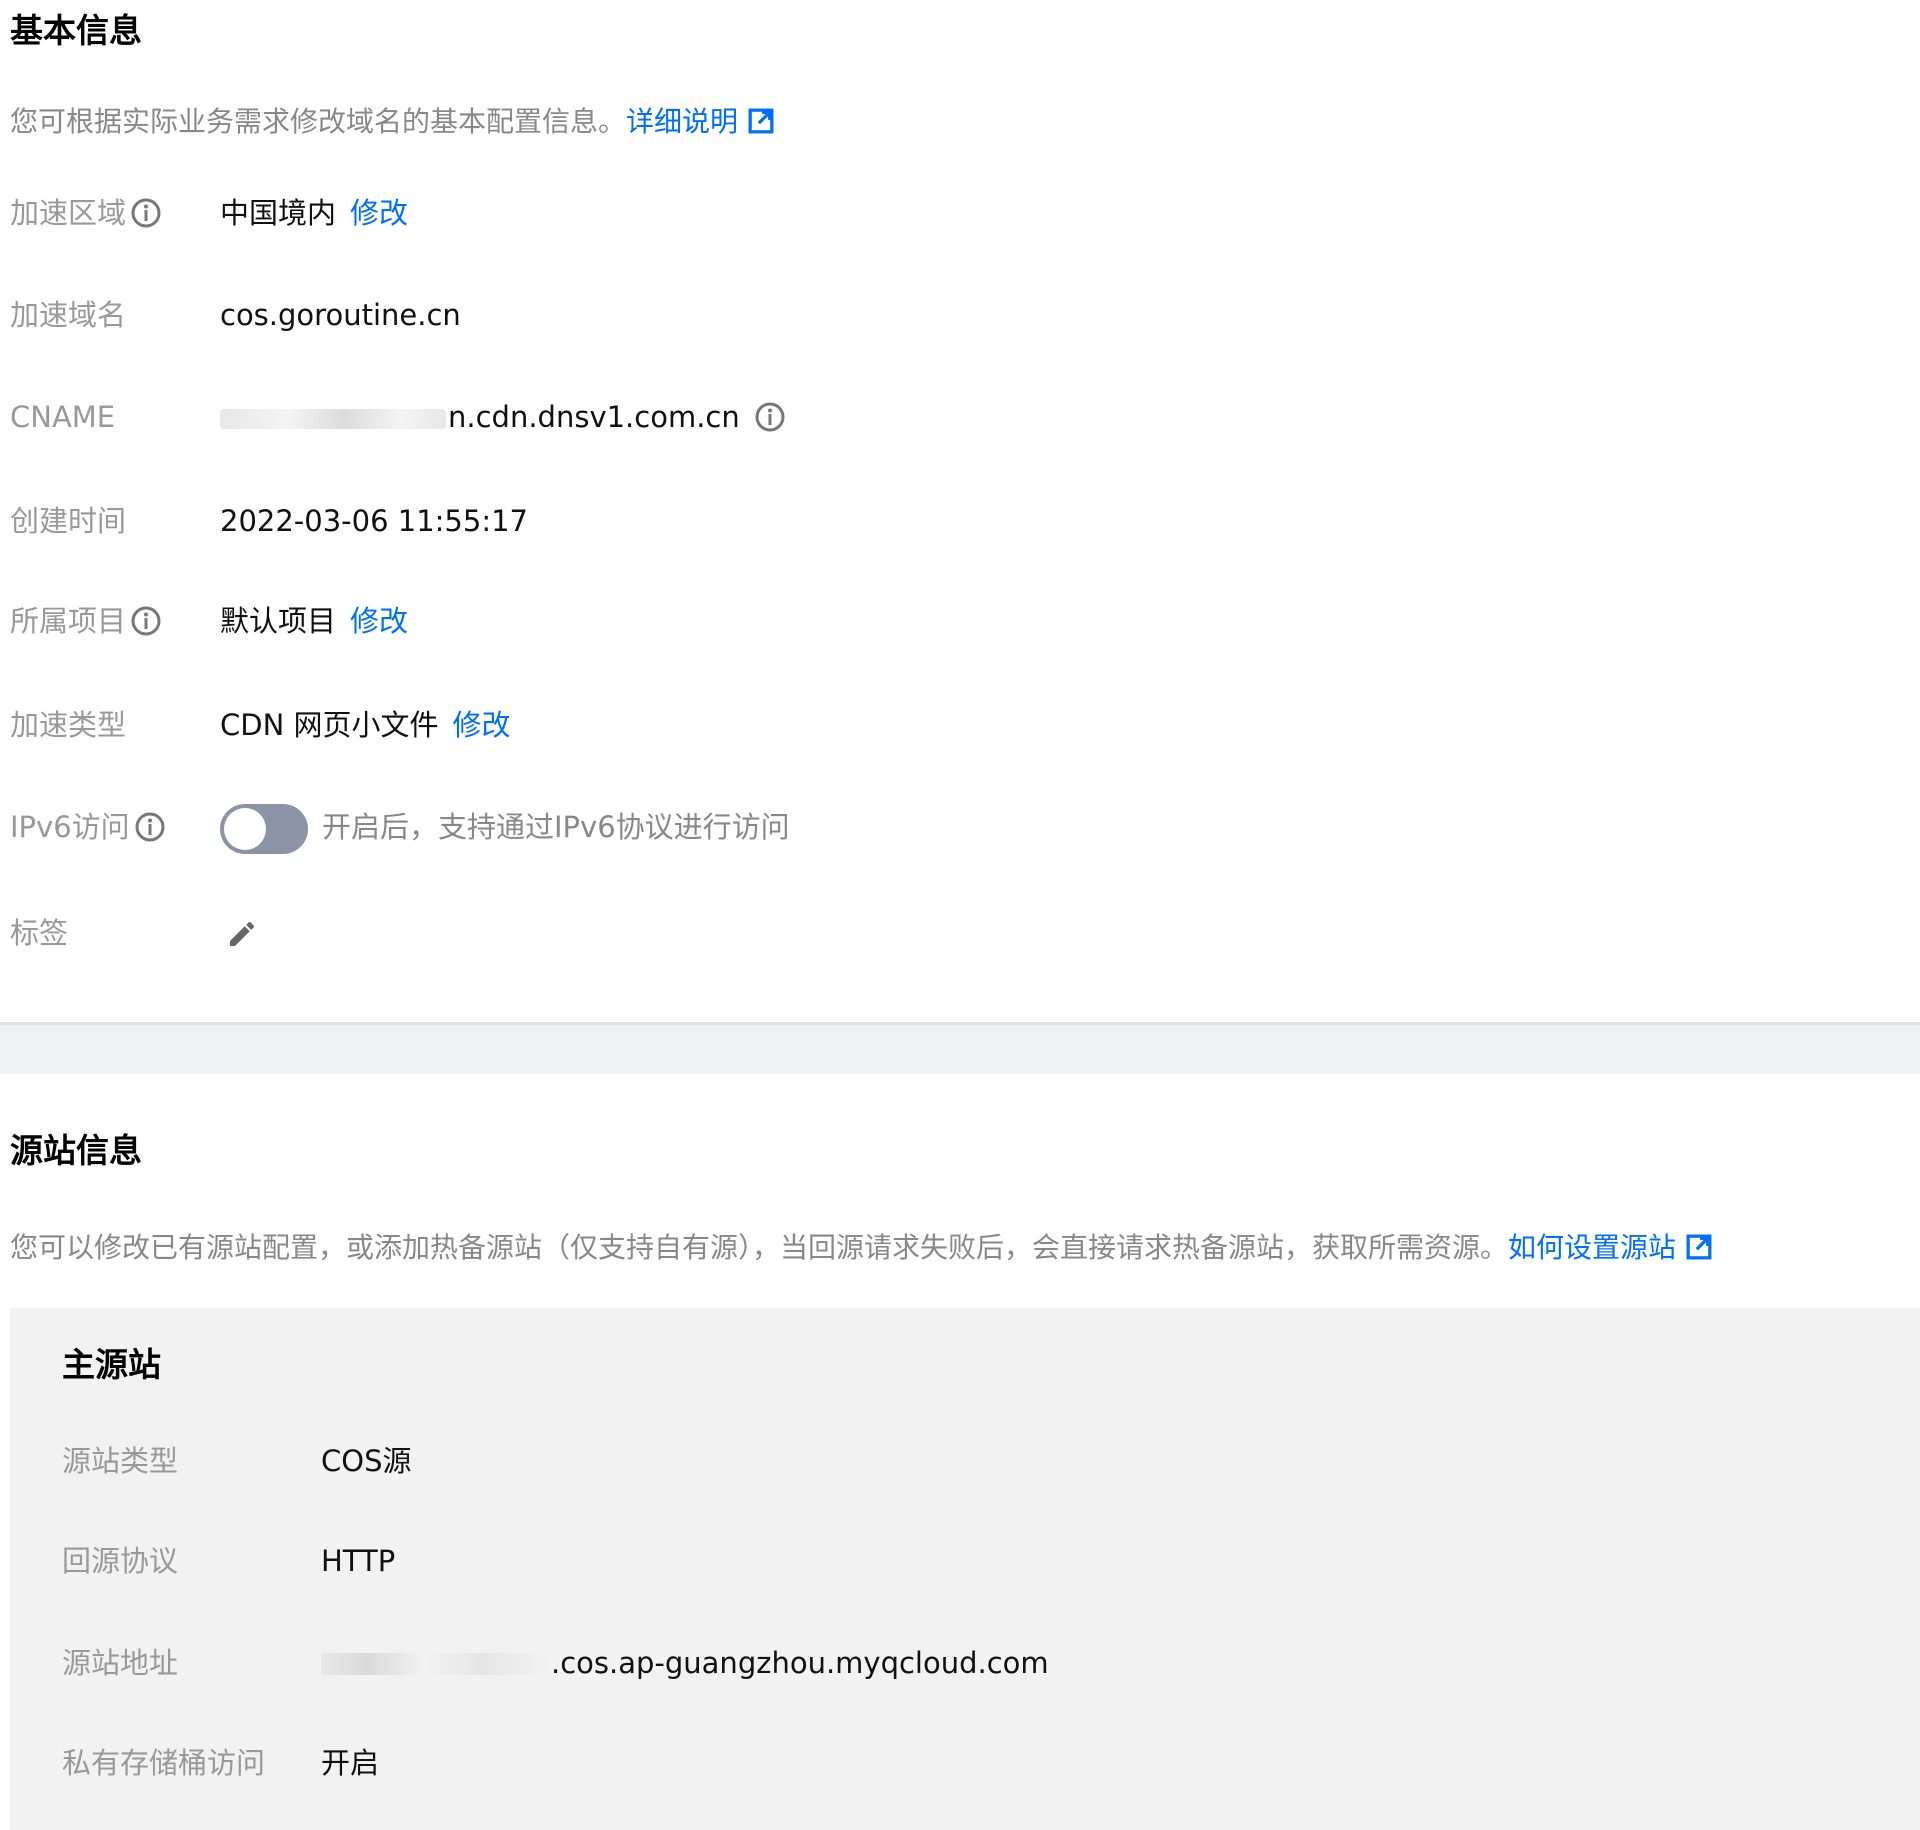 The width and height of the screenshot is (1920, 1830). I want to click on origin-info-title: 源站信息, so click(76, 1150).